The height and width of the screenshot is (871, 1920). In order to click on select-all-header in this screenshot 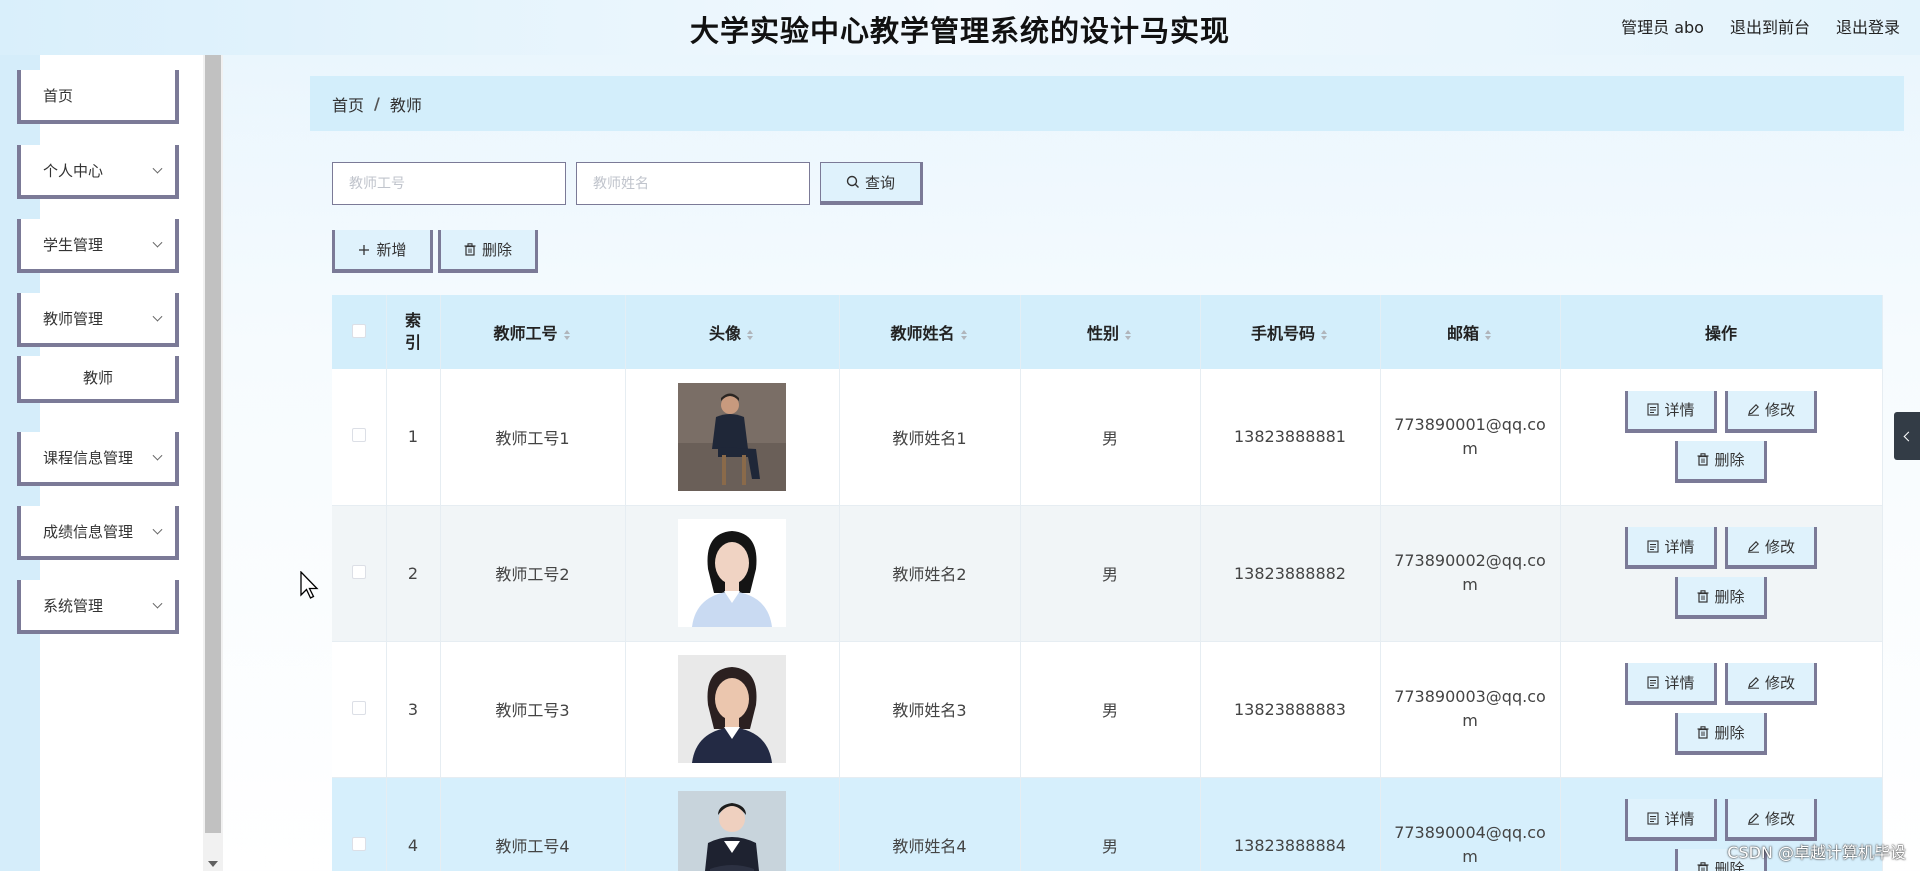, I will do `click(359, 332)`.